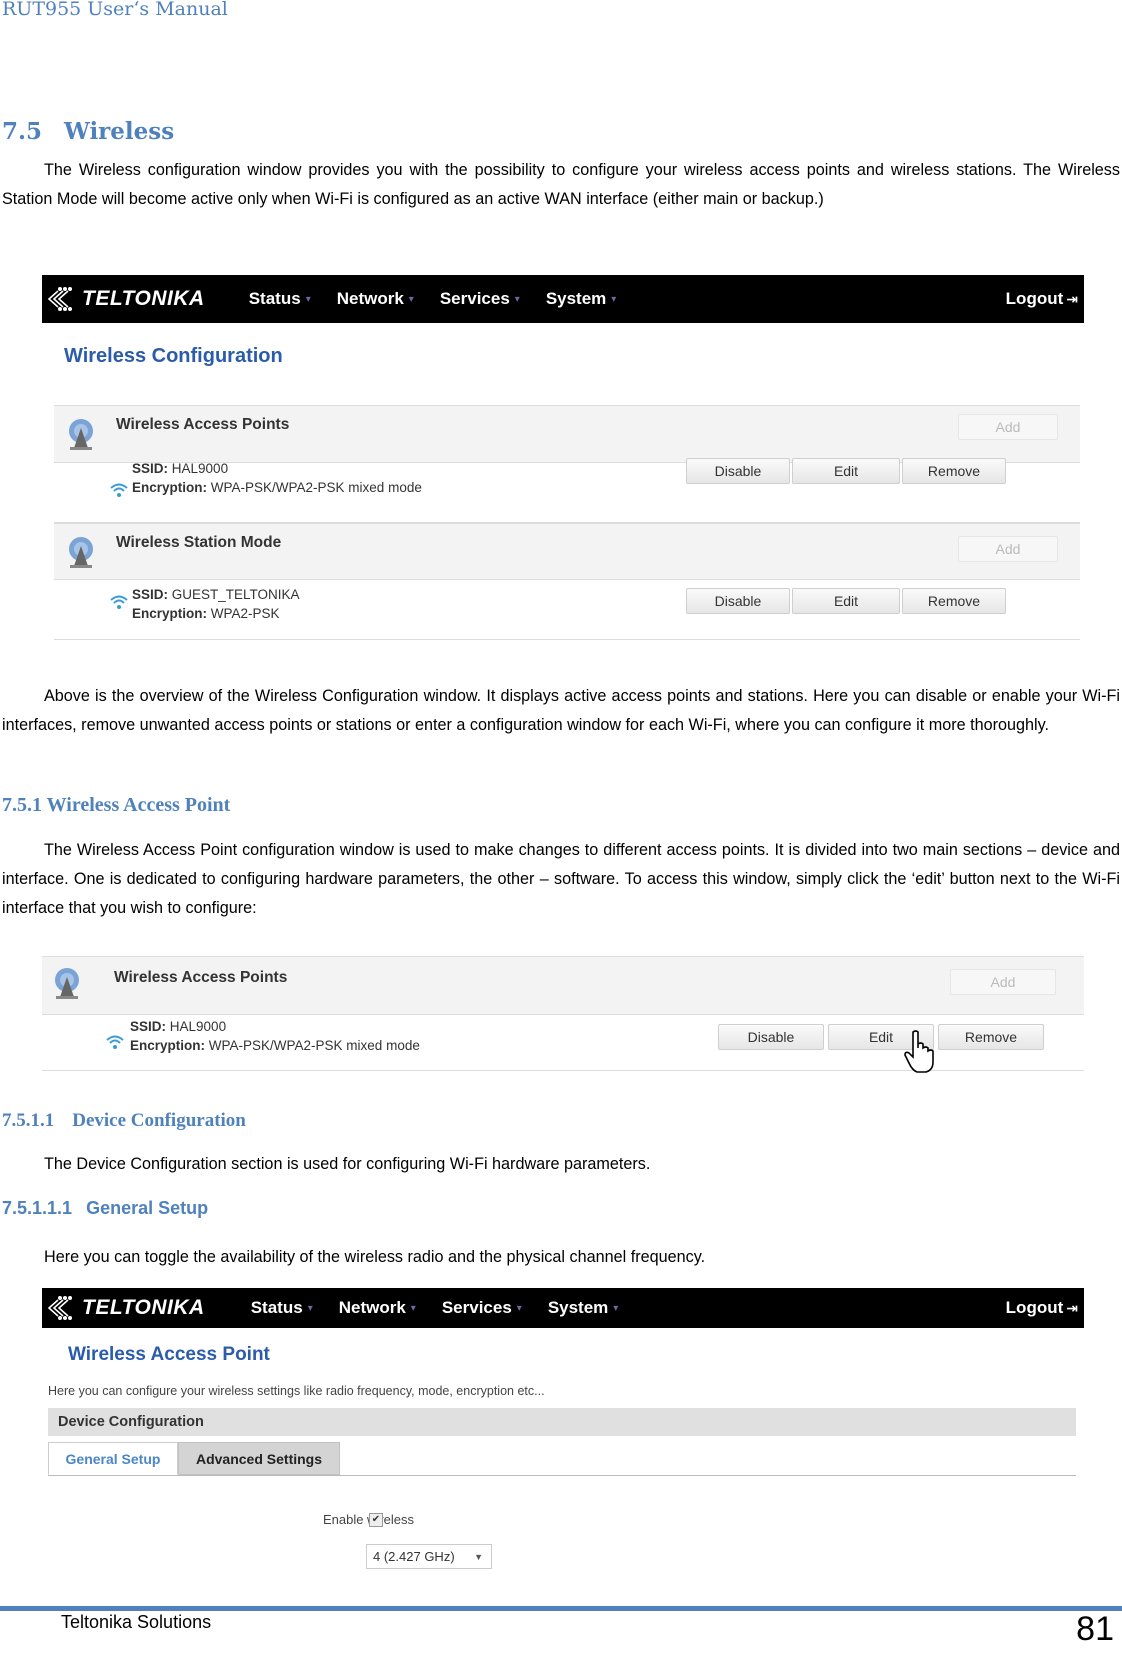 The height and width of the screenshot is (1653, 1122). I want to click on subsection-heading-wap: 7.5.1 Wireless Access Point, so click(116, 805).